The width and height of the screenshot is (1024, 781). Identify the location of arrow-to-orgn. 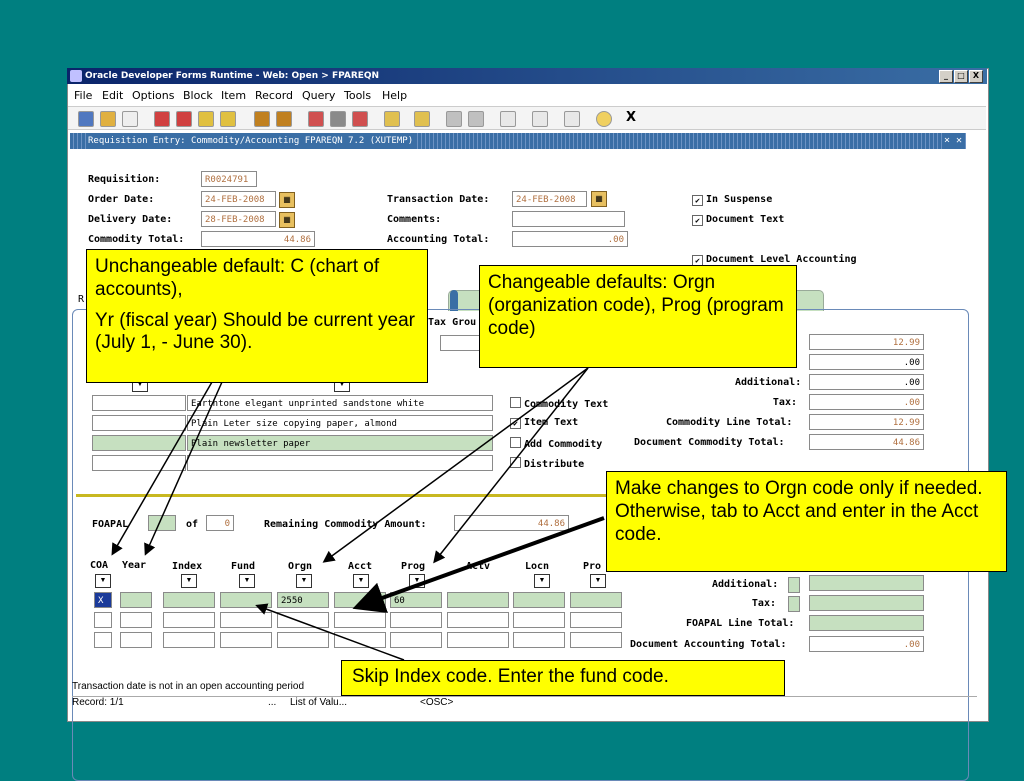
(455, 465).